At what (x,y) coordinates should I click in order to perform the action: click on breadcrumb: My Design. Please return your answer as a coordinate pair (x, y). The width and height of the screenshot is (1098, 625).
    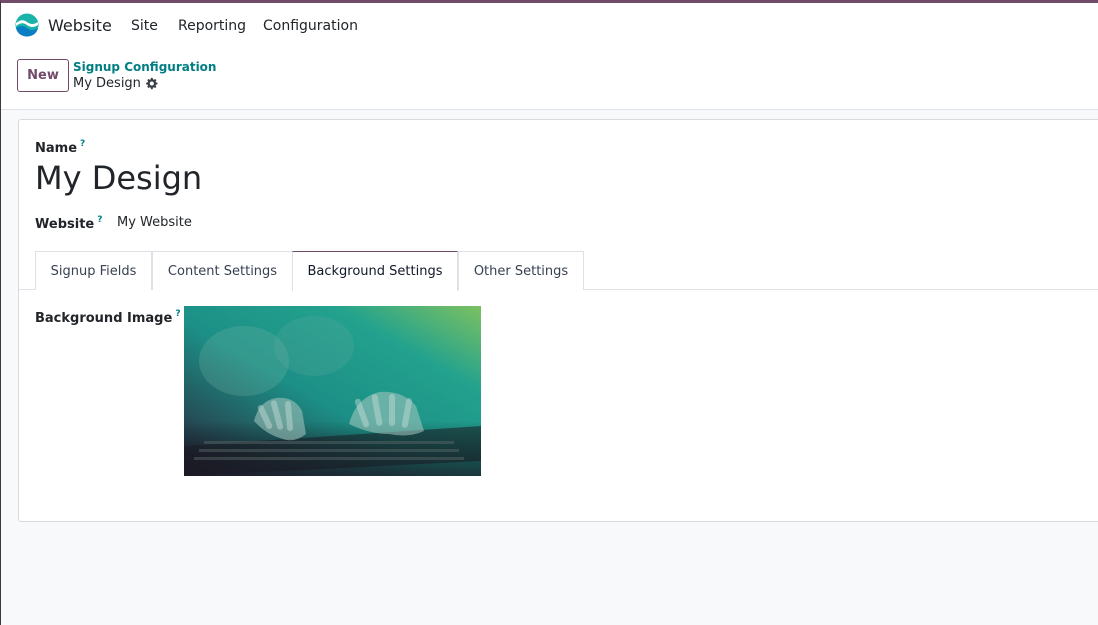
    Looking at the image, I should click on (115, 83).